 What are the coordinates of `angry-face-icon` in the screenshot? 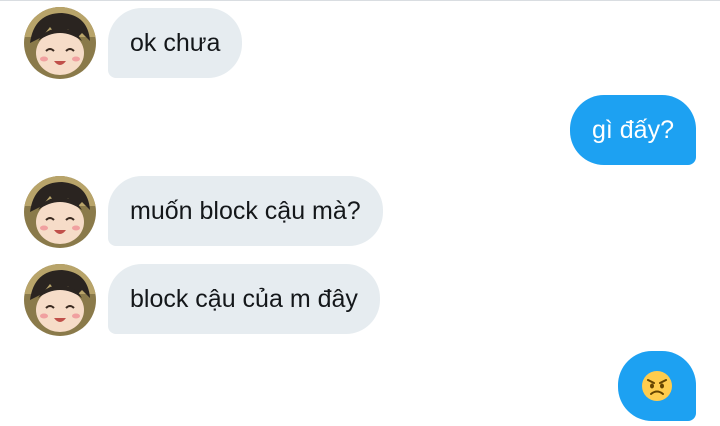 It's located at (657, 386).